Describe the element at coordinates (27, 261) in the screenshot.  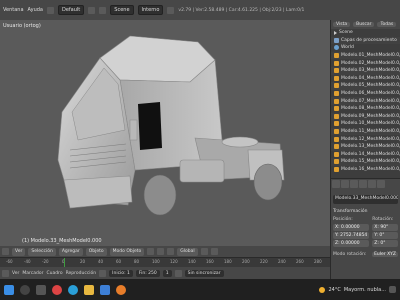
I see `timeline-tick: -40` at that location.